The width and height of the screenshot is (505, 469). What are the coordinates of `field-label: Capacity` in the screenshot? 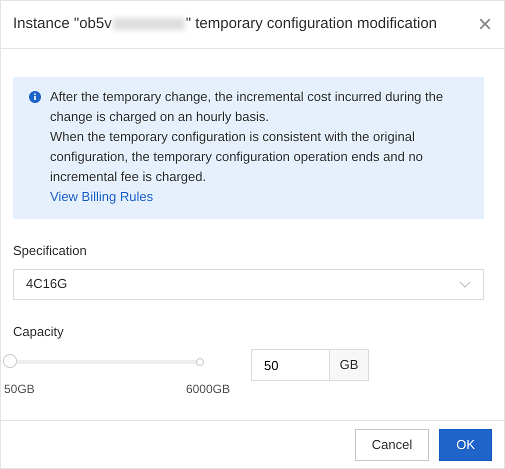 It's located at (39, 331).